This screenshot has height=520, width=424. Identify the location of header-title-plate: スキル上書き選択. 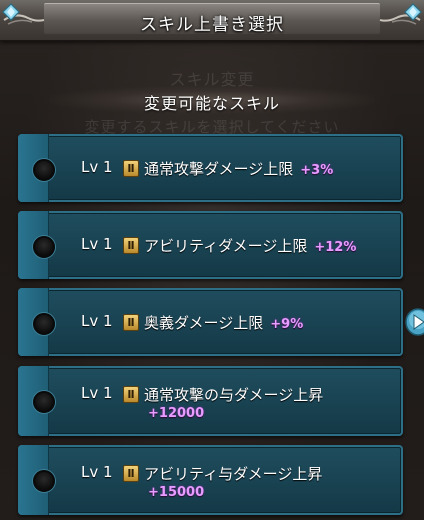
(212, 19).